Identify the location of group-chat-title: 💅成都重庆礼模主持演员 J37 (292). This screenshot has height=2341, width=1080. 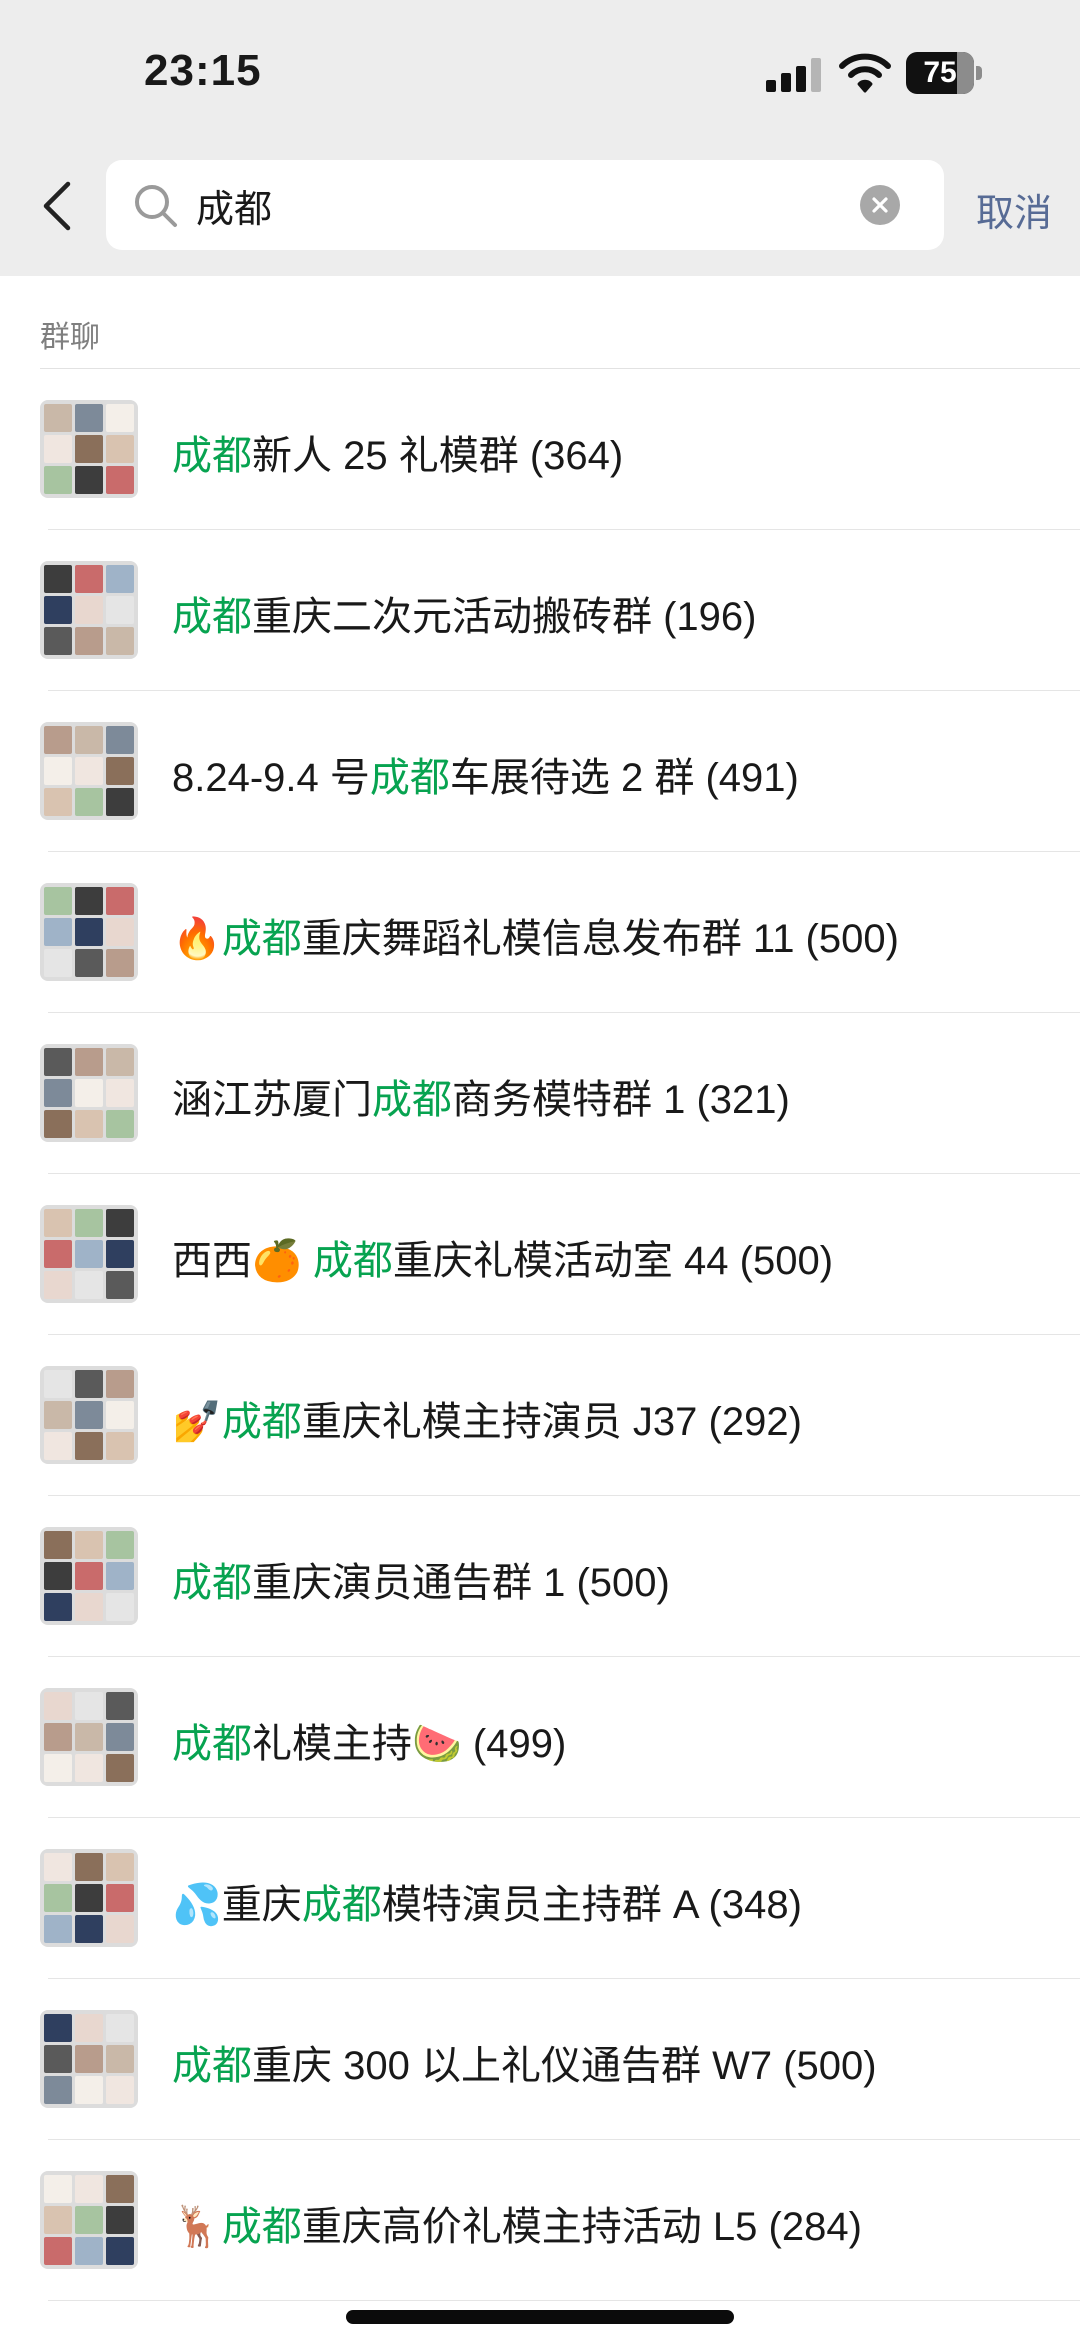
(487, 1418).